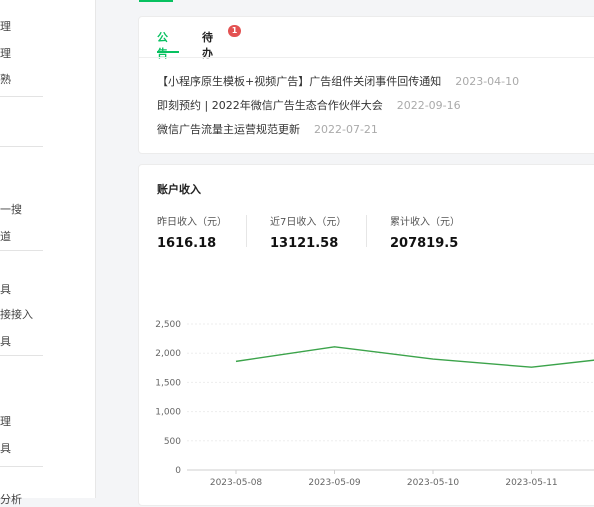 This screenshot has width=594, height=507. What do you see at coordinates (346, 129) in the screenshot?
I see `notice-date: 2022-07-21` at bounding box center [346, 129].